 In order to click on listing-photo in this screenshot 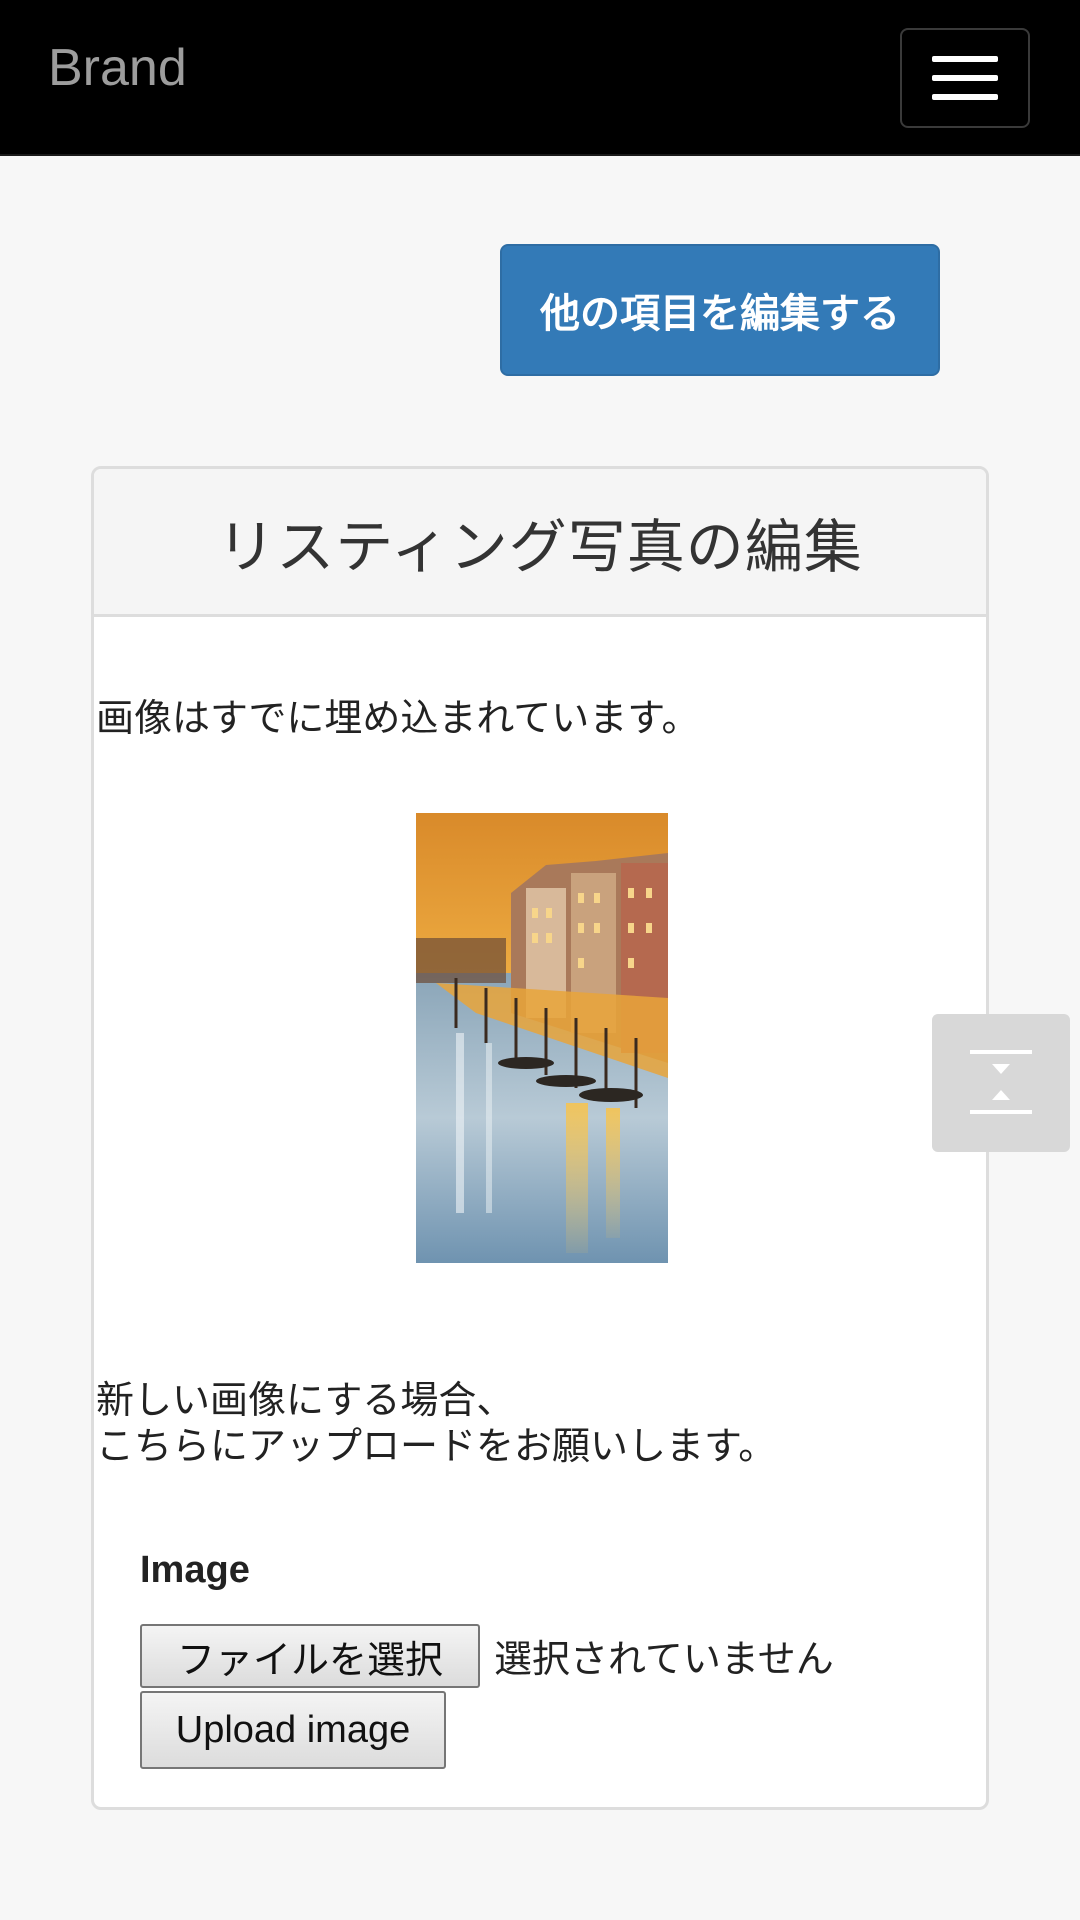, I will do `click(542, 1038)`.